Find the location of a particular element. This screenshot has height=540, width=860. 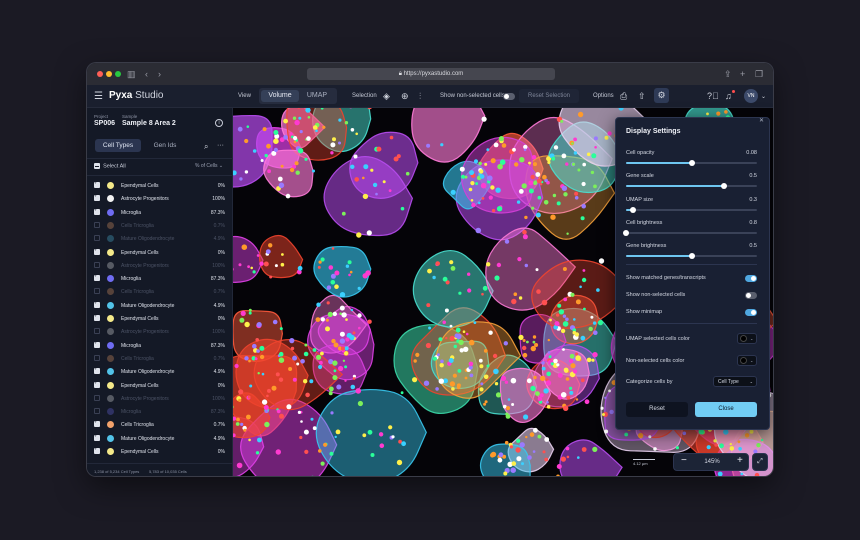

tab-umap: UMAP is located at coordinates (317, 96).